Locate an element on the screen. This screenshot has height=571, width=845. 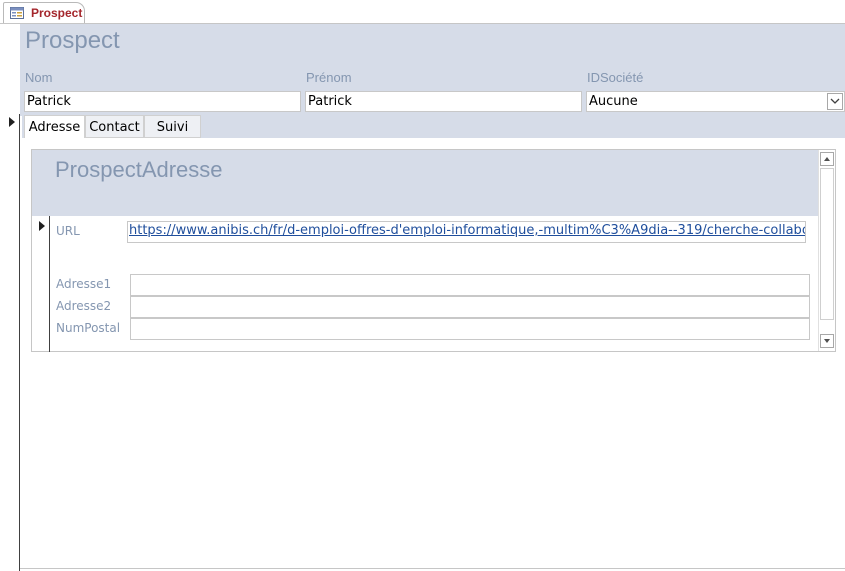
chevron-down-icon is located at coordinates (835, 101).